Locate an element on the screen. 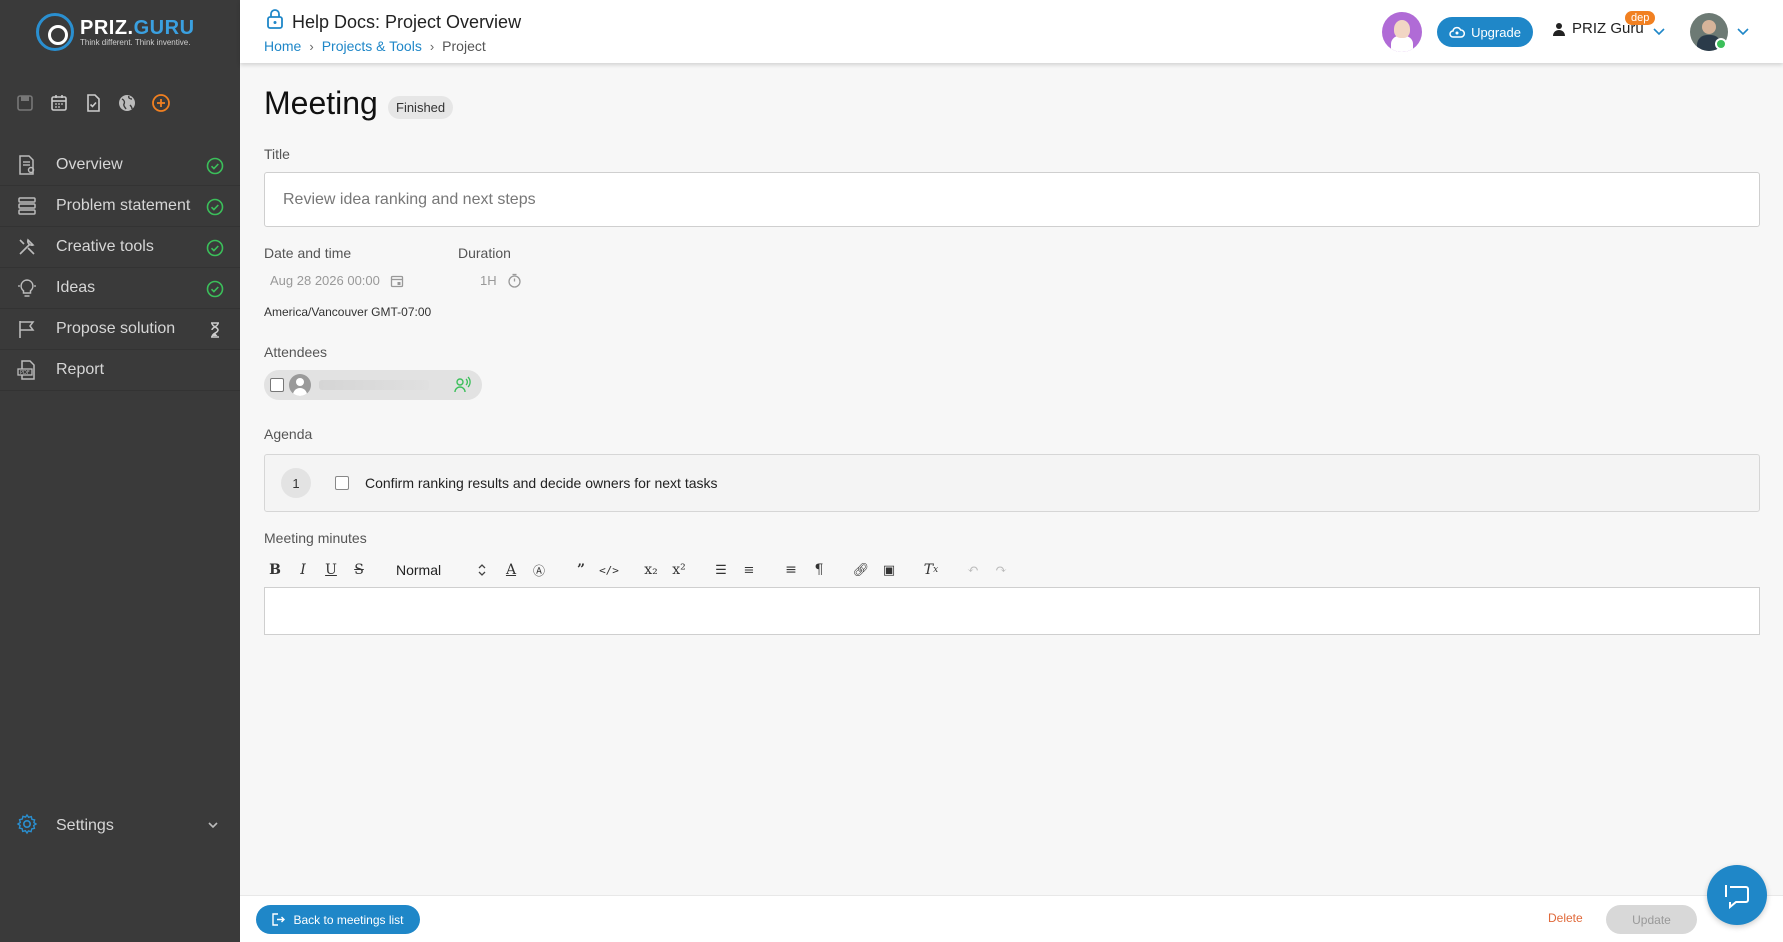 Image resolution: width=1783 pixels, height=942 pixels. breadcrumb: Home › Projects & Tools › Project is located at coordinates (375, 46).